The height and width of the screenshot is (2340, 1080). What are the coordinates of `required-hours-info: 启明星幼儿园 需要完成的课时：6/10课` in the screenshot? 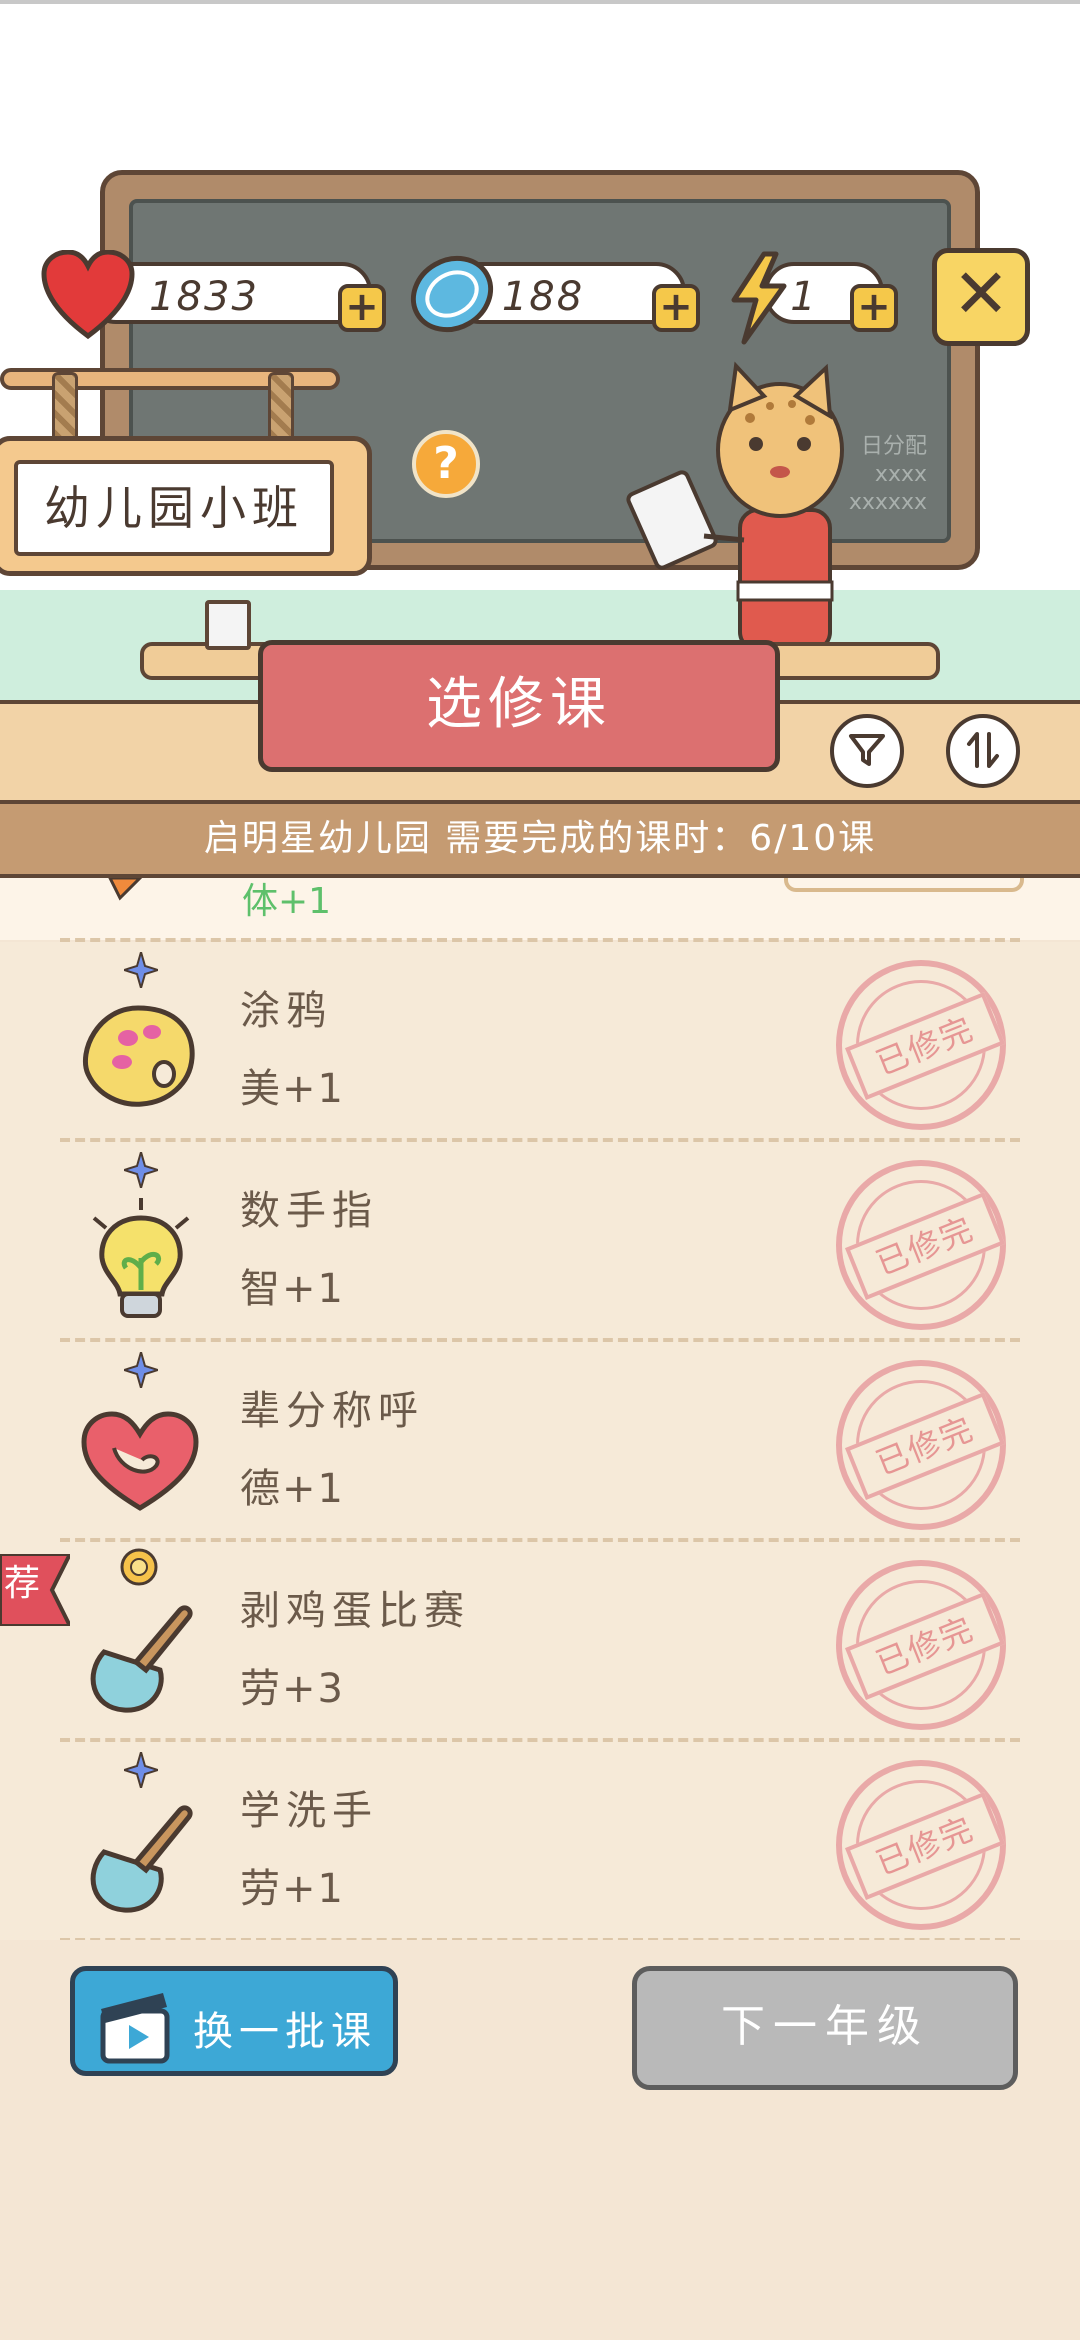 It's located at (540, 839).